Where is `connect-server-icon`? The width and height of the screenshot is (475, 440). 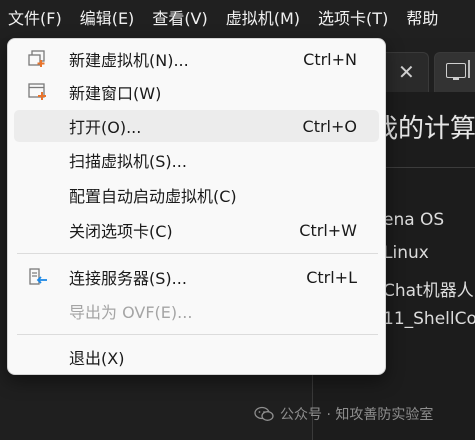
connect-server-icon is located at coordinates (38, 276).